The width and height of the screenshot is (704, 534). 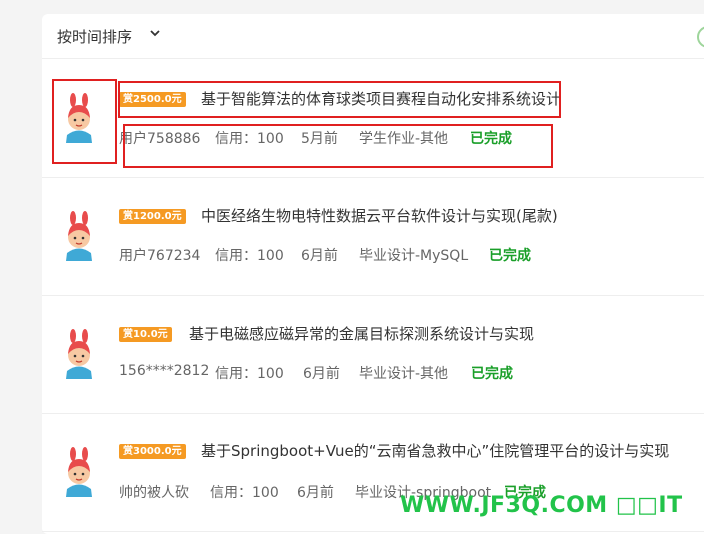 What do you see at coordinates (379, 215) in the screenshot?
I see `project-title: 中医经络生物电特性数据云平台软件设计与实现(尾款)` at bounding box center [379, 215].